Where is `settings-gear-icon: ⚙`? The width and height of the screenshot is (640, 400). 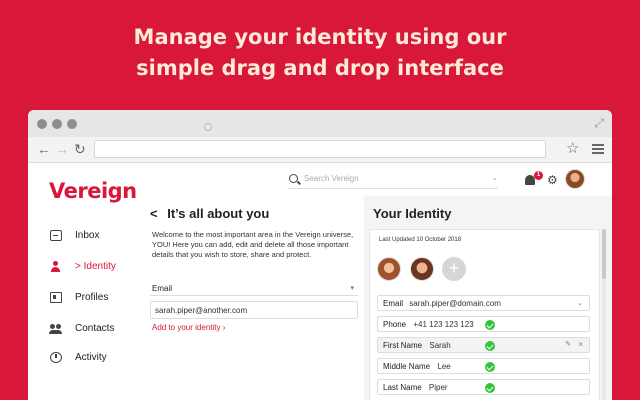 settings-gear-icon: ⚙ is located at coordinates (552, 180).